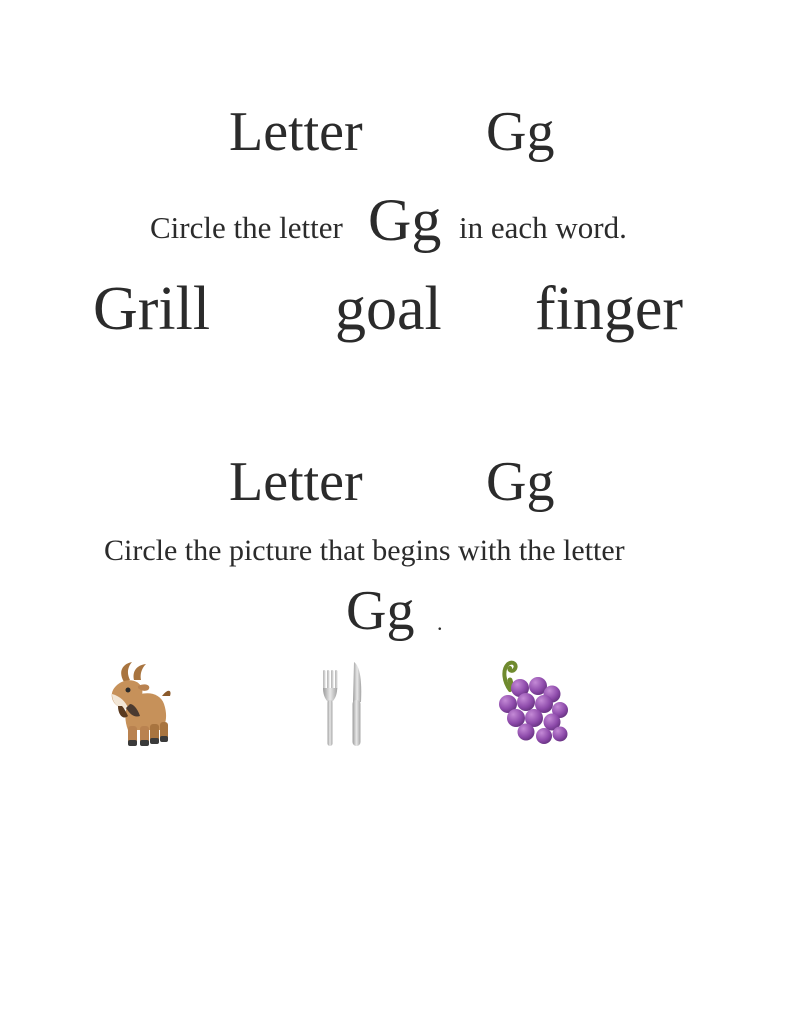 This screenshot has width=791, height=1024. What do you see at coordinates (405, 220) in the screenshot?
I see `section1-instruction-letter: Gg` at bounding box center [405, 220].